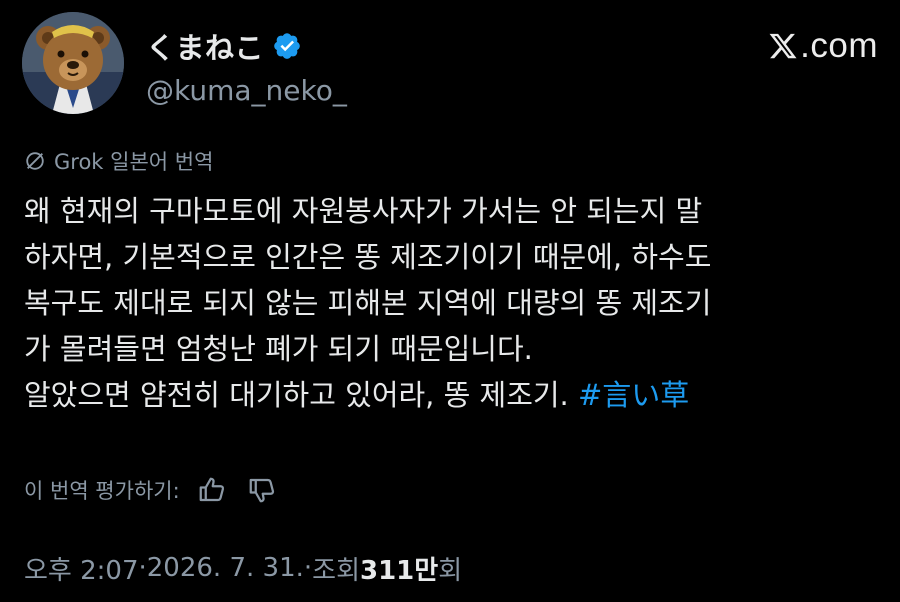  I want to click on translation-label: Grok 일본어 번역, so click(134, 162).